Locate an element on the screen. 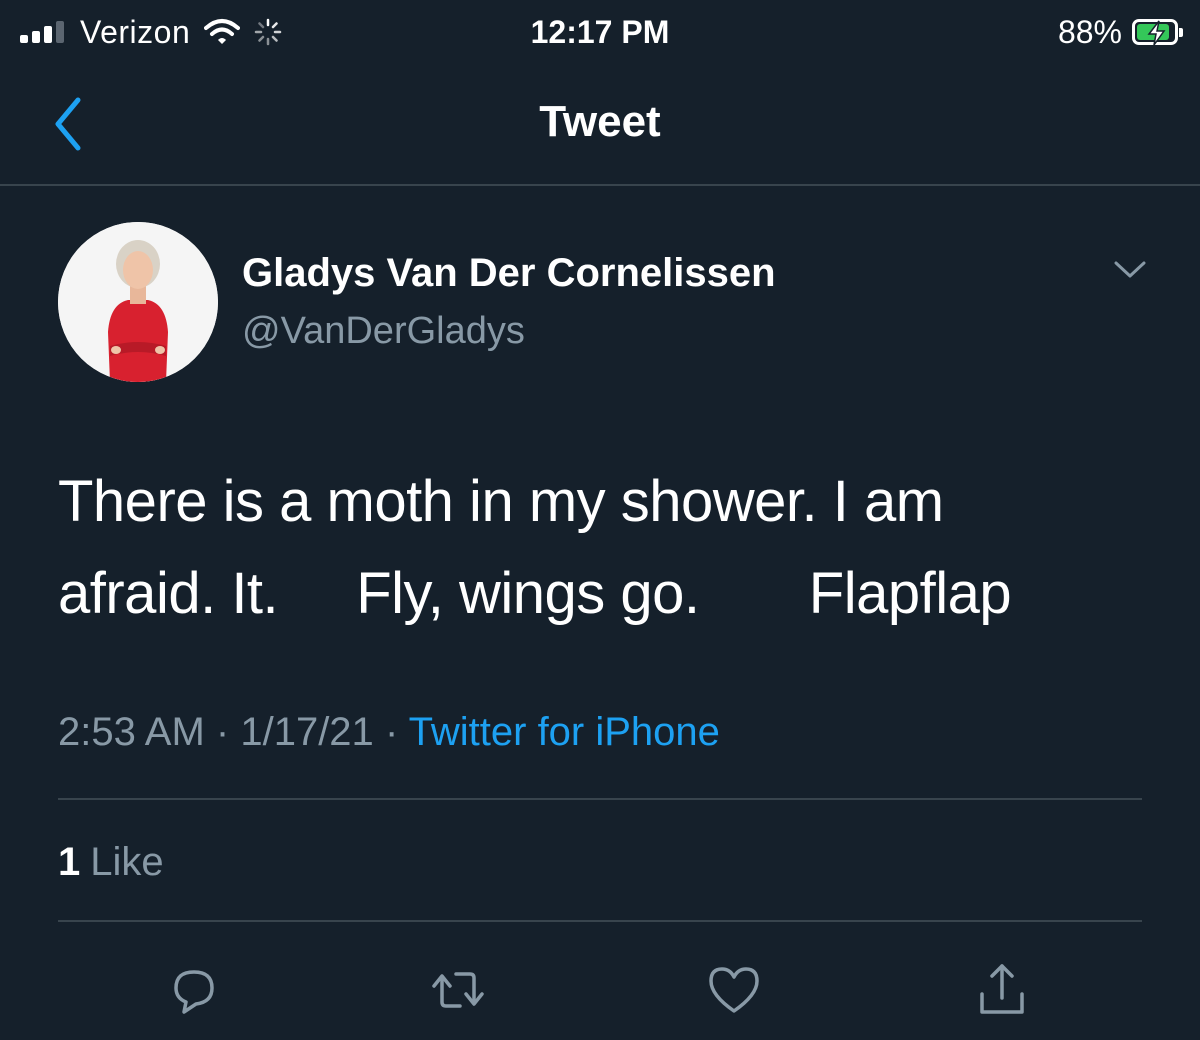 The height and width of the screenshot is (1040, 1200). tweet-source-link: Twitter for iPhone is located at coordinates (564, 732).